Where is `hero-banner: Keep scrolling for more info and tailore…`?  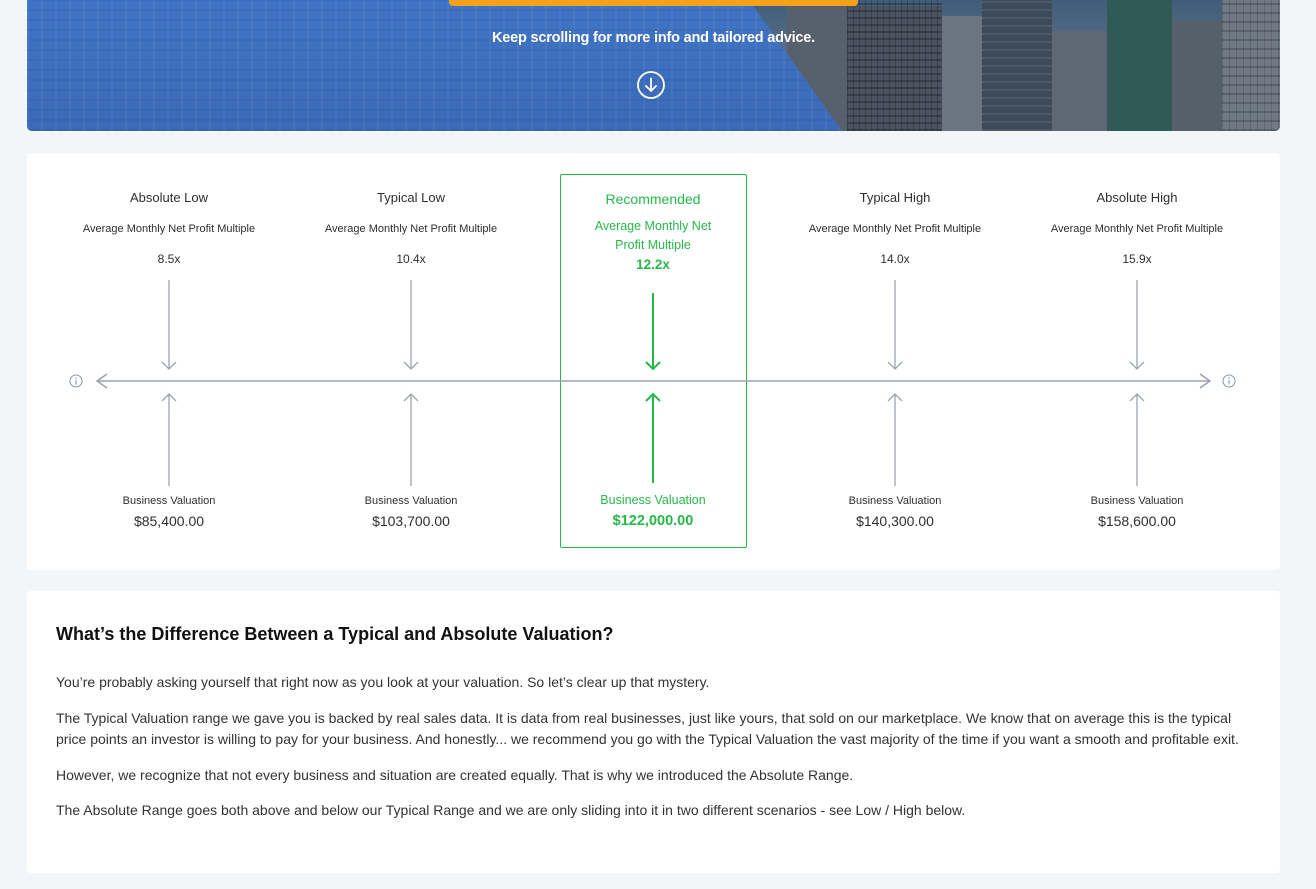 hero-banner: Keep scrolling for more info and tailore… is located at coordinates (653, 65).